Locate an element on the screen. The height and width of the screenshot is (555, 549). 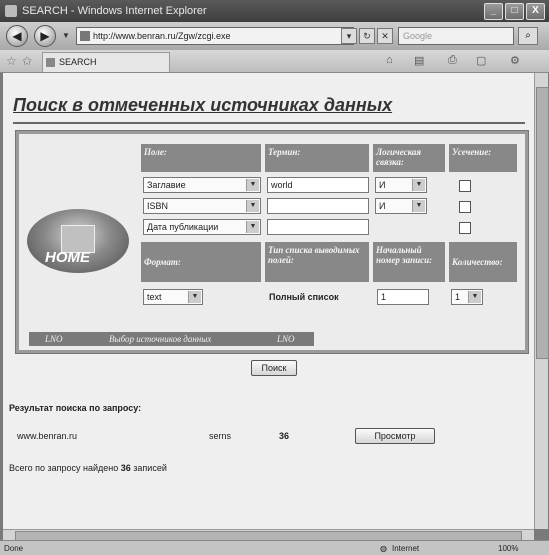
maximize-button: □ is located at coordinates (514, 11).